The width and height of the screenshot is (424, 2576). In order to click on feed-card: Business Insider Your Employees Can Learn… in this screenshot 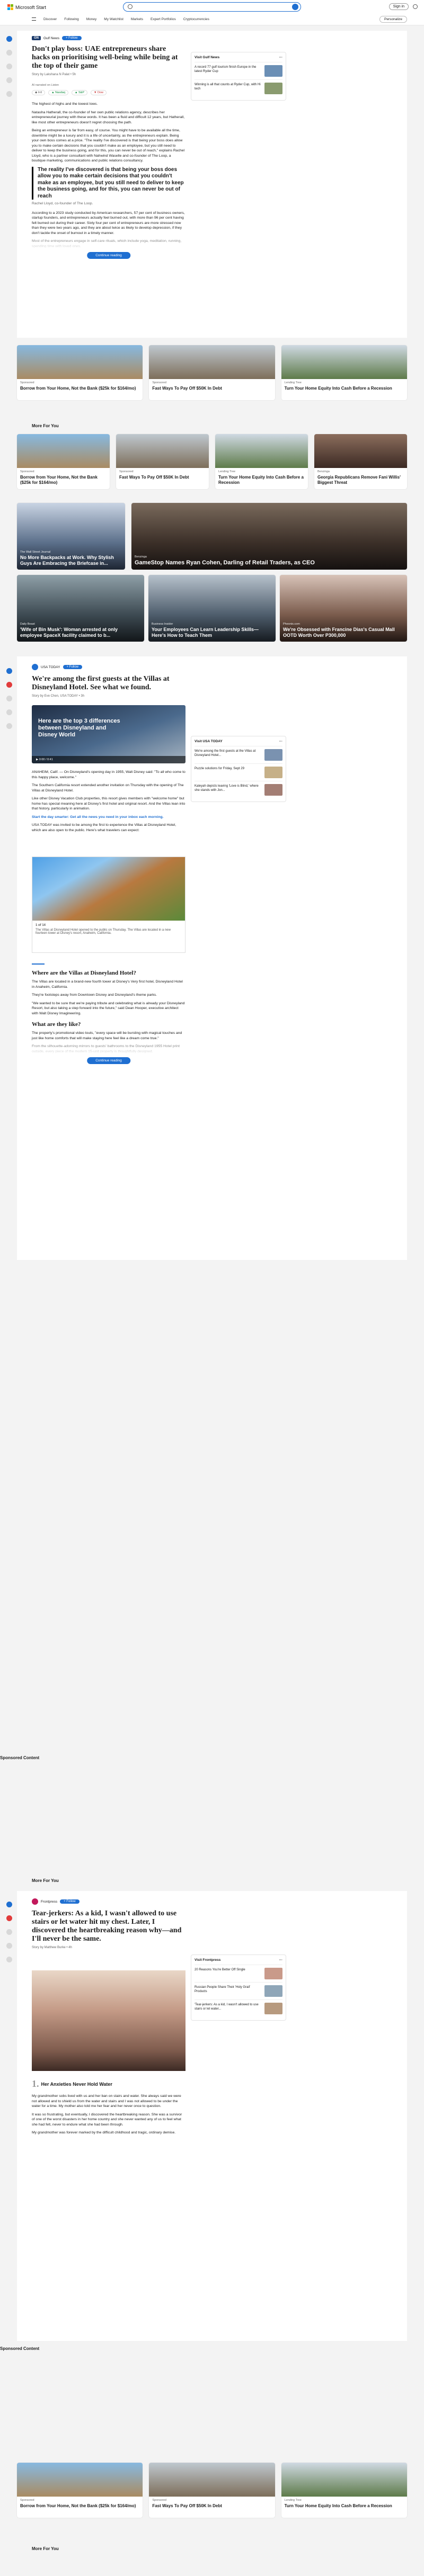, I will do `click(212, 609)`.